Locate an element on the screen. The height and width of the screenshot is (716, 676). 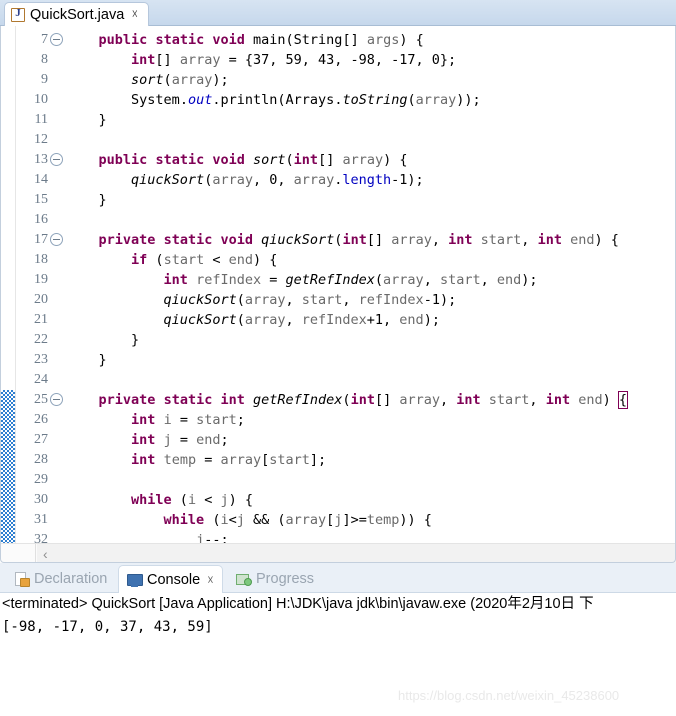
line-number: 13 is located at coordinates (41, 159).